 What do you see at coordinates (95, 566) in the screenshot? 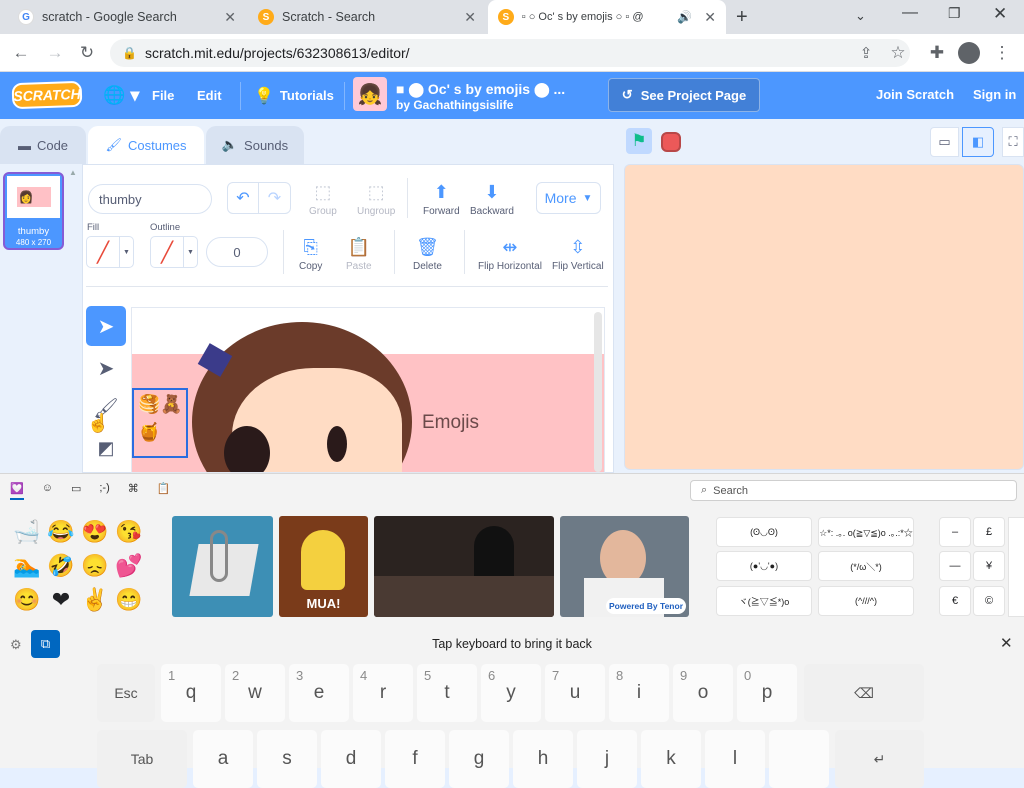
I see `sad-emoji: 😞` at bounding box center [95, 566].